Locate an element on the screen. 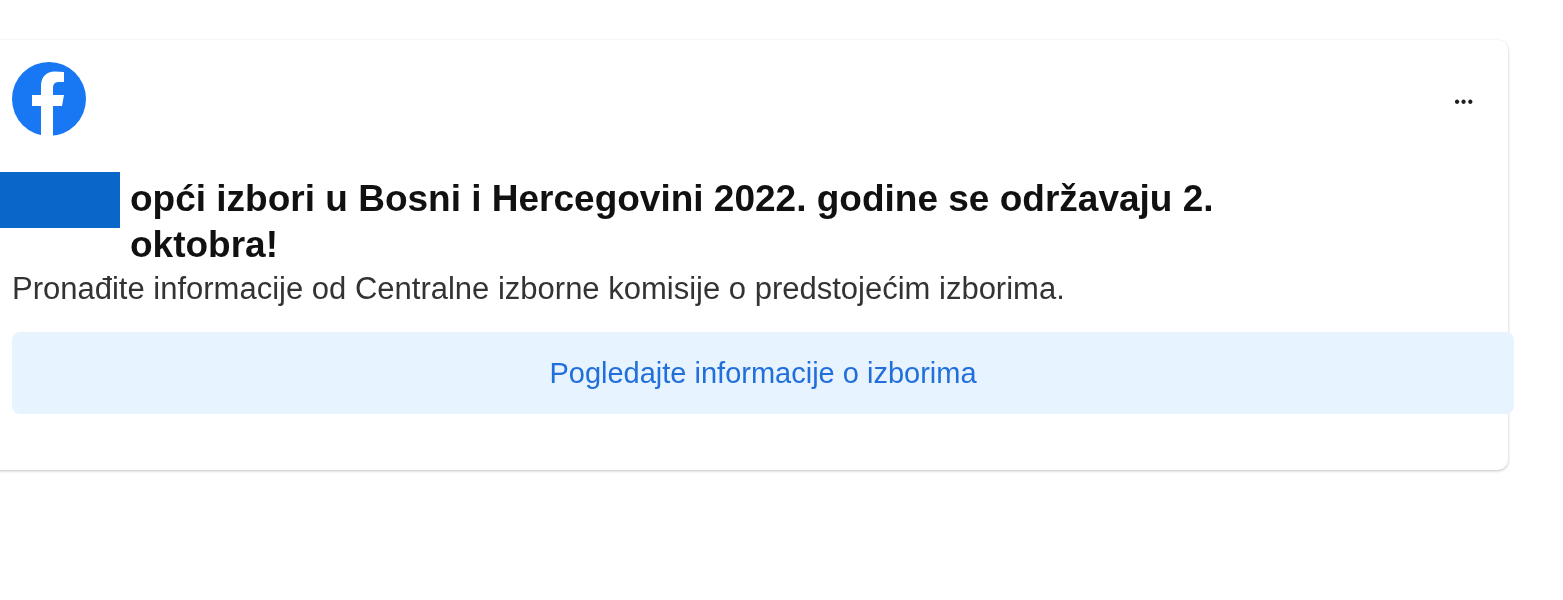 The width and height of the screenshot is (1563, 600). card-title: opći izbori u Bosni i Hercegovini 2022. godine se održavaju 2. oktobra! is located at coordinates (672, 222).